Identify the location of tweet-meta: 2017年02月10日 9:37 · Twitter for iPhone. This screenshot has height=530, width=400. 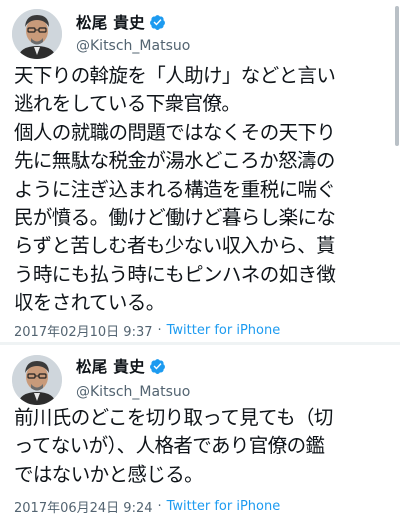
(147, 330).